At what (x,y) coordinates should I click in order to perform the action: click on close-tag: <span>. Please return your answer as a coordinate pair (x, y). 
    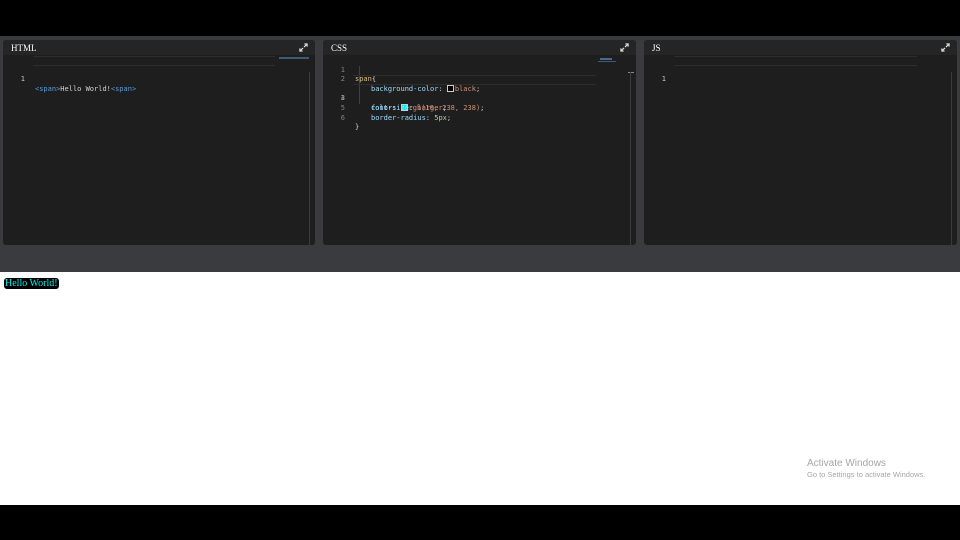
    Looking at the image, I should click on (123, 88).